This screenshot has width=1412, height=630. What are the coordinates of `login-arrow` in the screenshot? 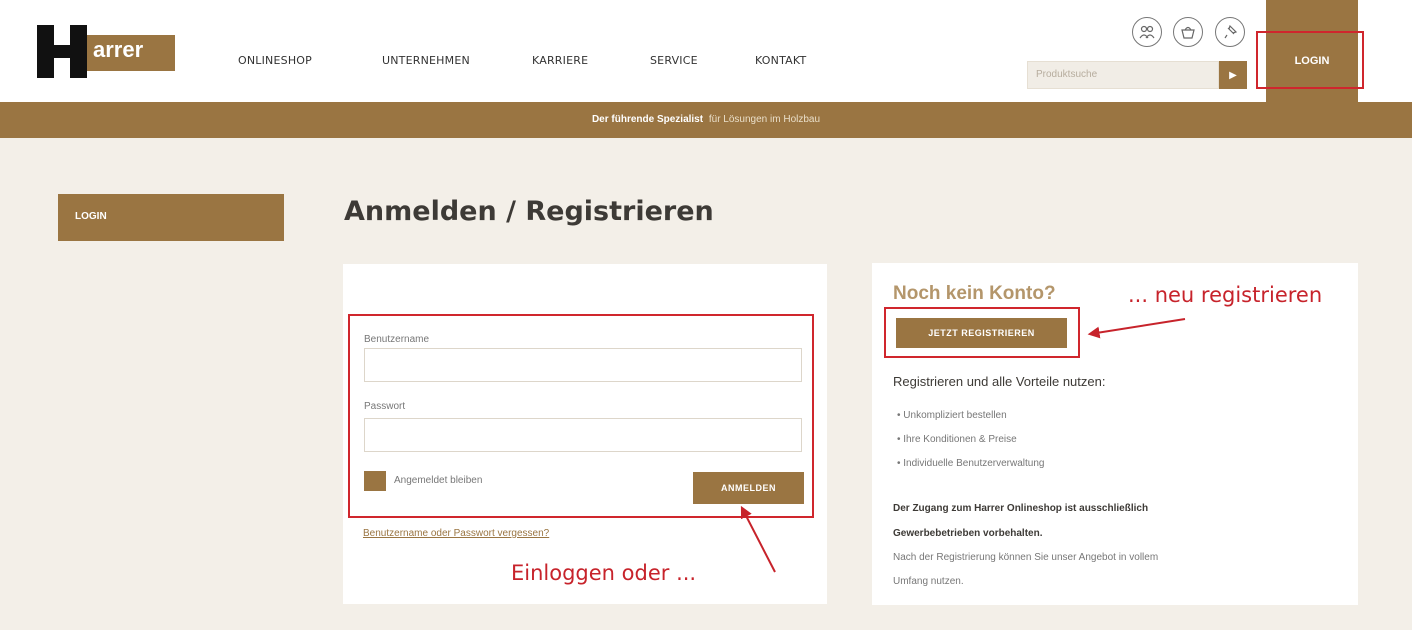 It's located at (758, 539).